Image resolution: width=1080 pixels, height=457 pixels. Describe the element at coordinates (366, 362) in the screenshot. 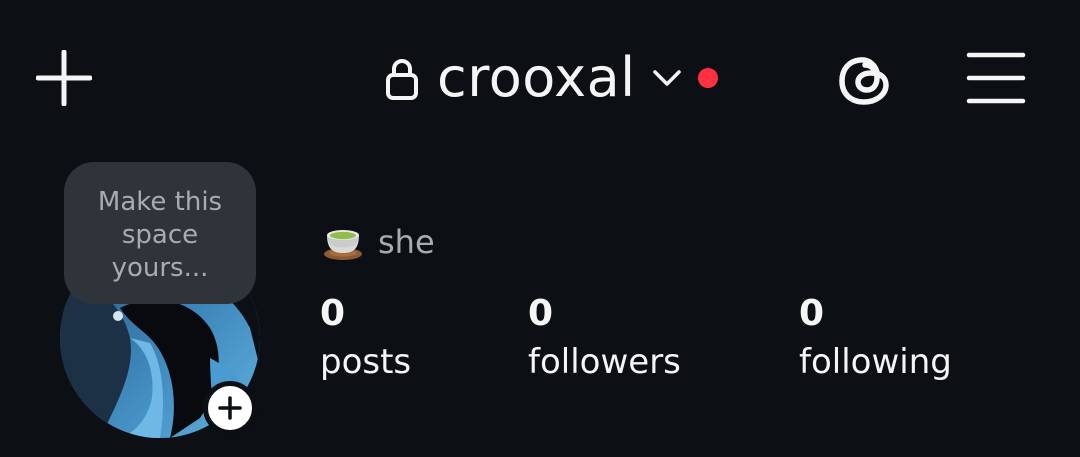

I see `posts-label: posts` at that location.